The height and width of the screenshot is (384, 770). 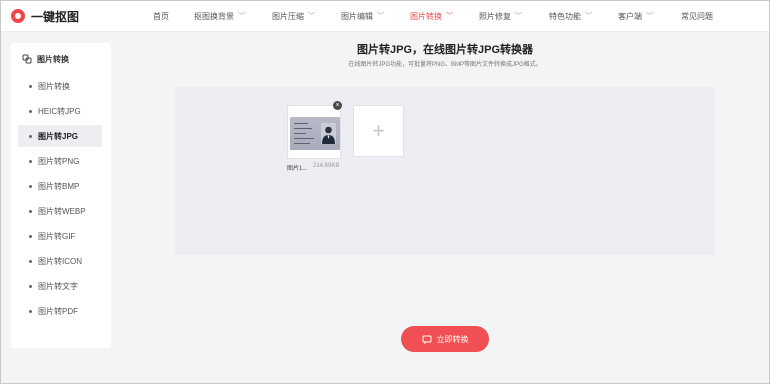 What do you see at coordinates (53, 59) in the screenshot?
I see `sidebar-title: 图片转换` at bounding box center [53, 59].